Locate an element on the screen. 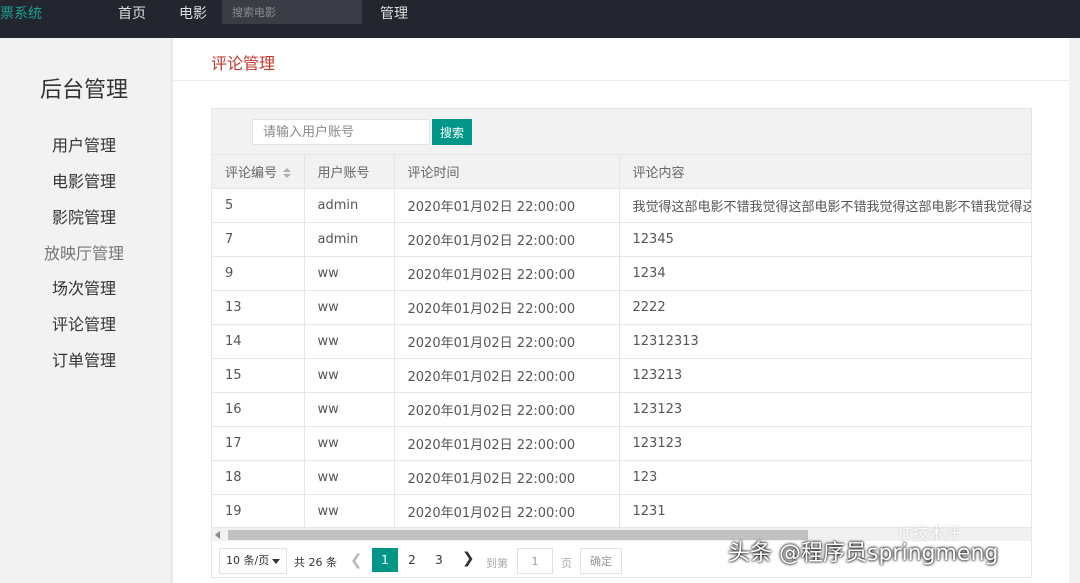 The image size is (1080, 583). page-size-select: 10 条/页 is located at coordinates (253, 561).